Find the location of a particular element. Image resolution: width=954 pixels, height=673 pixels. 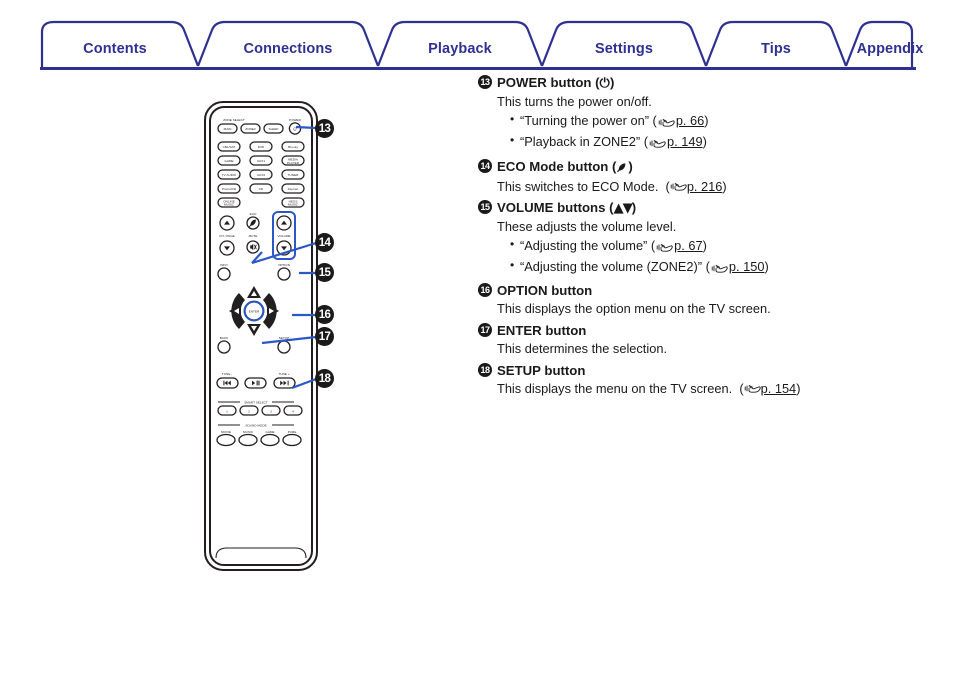

item-description: This switches to ECO Mode. (p. 216) is located at coordinates (612, 186).